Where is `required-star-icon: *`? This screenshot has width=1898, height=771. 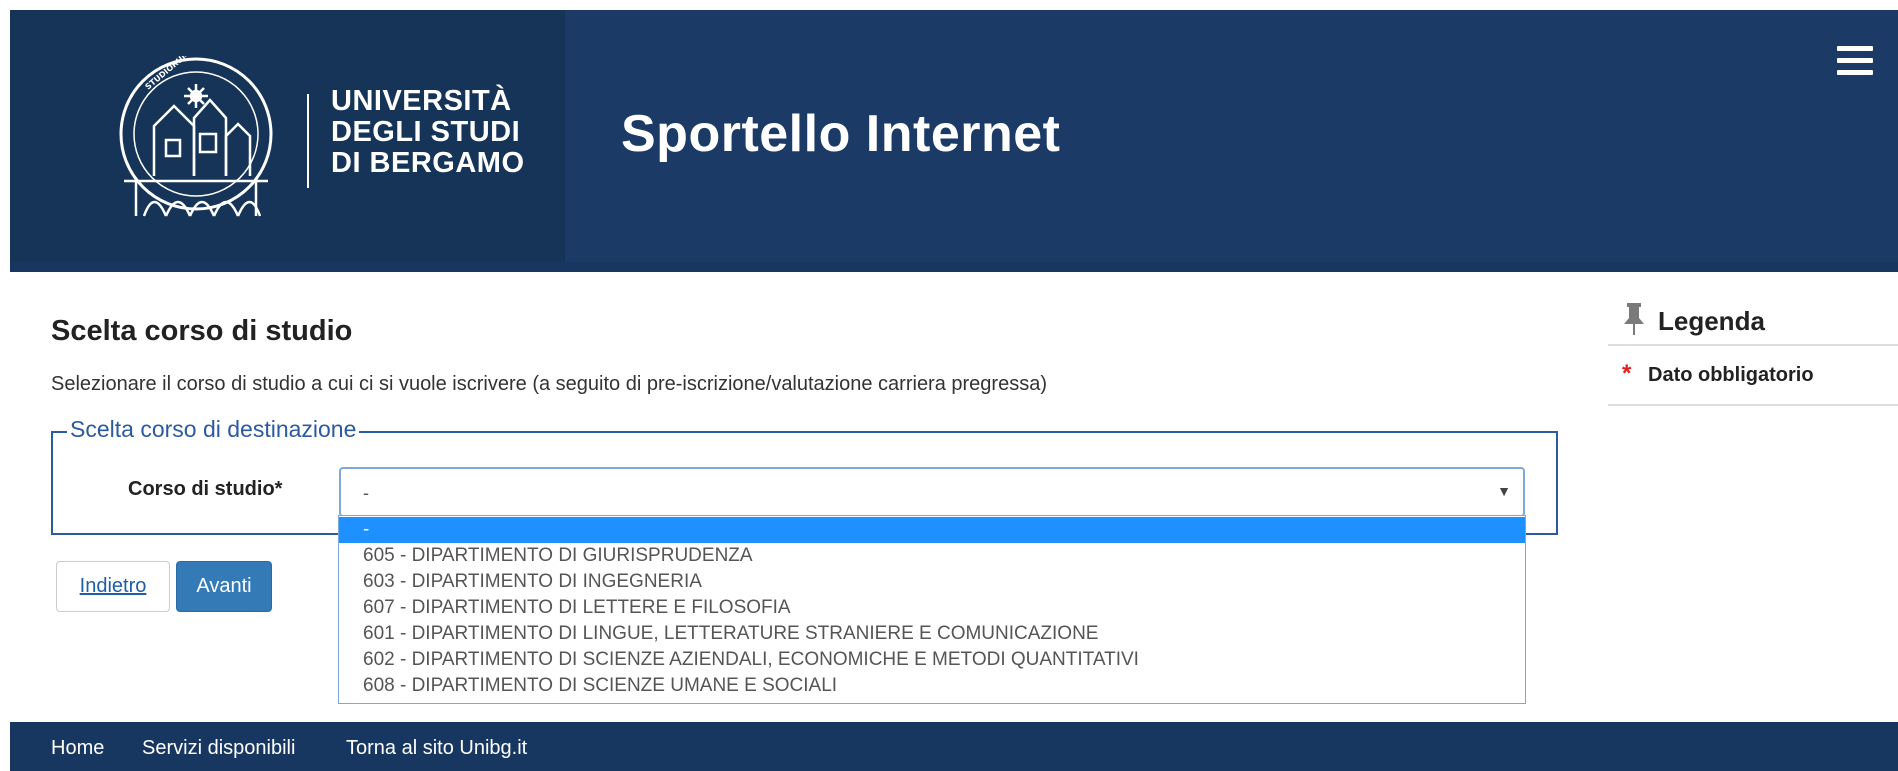
required-star-icon: * is located at coordinates (1627, 373).